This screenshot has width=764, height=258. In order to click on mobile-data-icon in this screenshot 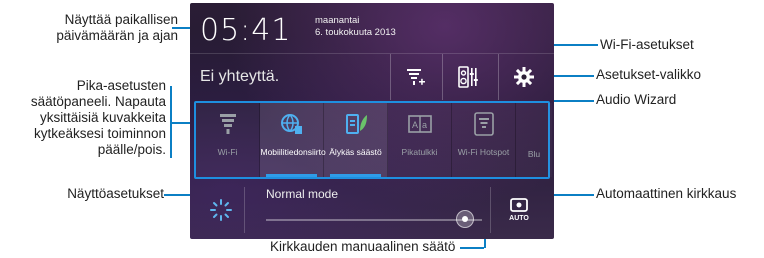, I will do `click(291, 124)`.